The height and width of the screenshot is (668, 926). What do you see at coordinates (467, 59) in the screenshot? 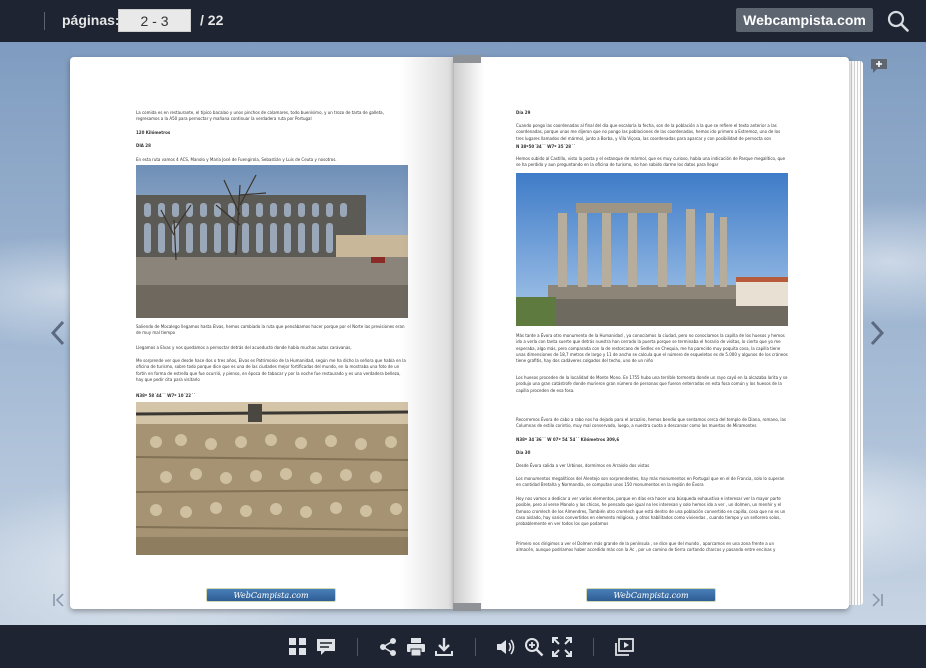
I see `spine-cap-top` at bounding box center [467, 59].